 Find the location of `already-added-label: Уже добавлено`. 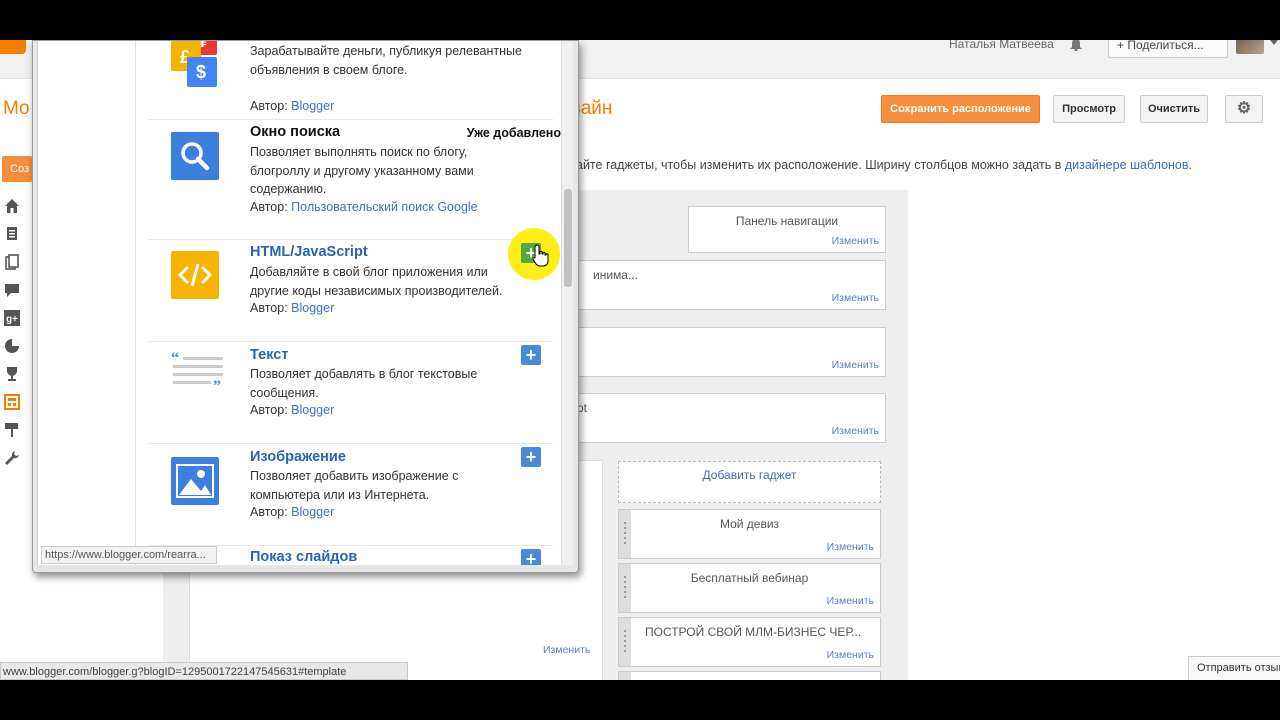

already-added-label: Уже добавлено is located at coordinates (513, 133).